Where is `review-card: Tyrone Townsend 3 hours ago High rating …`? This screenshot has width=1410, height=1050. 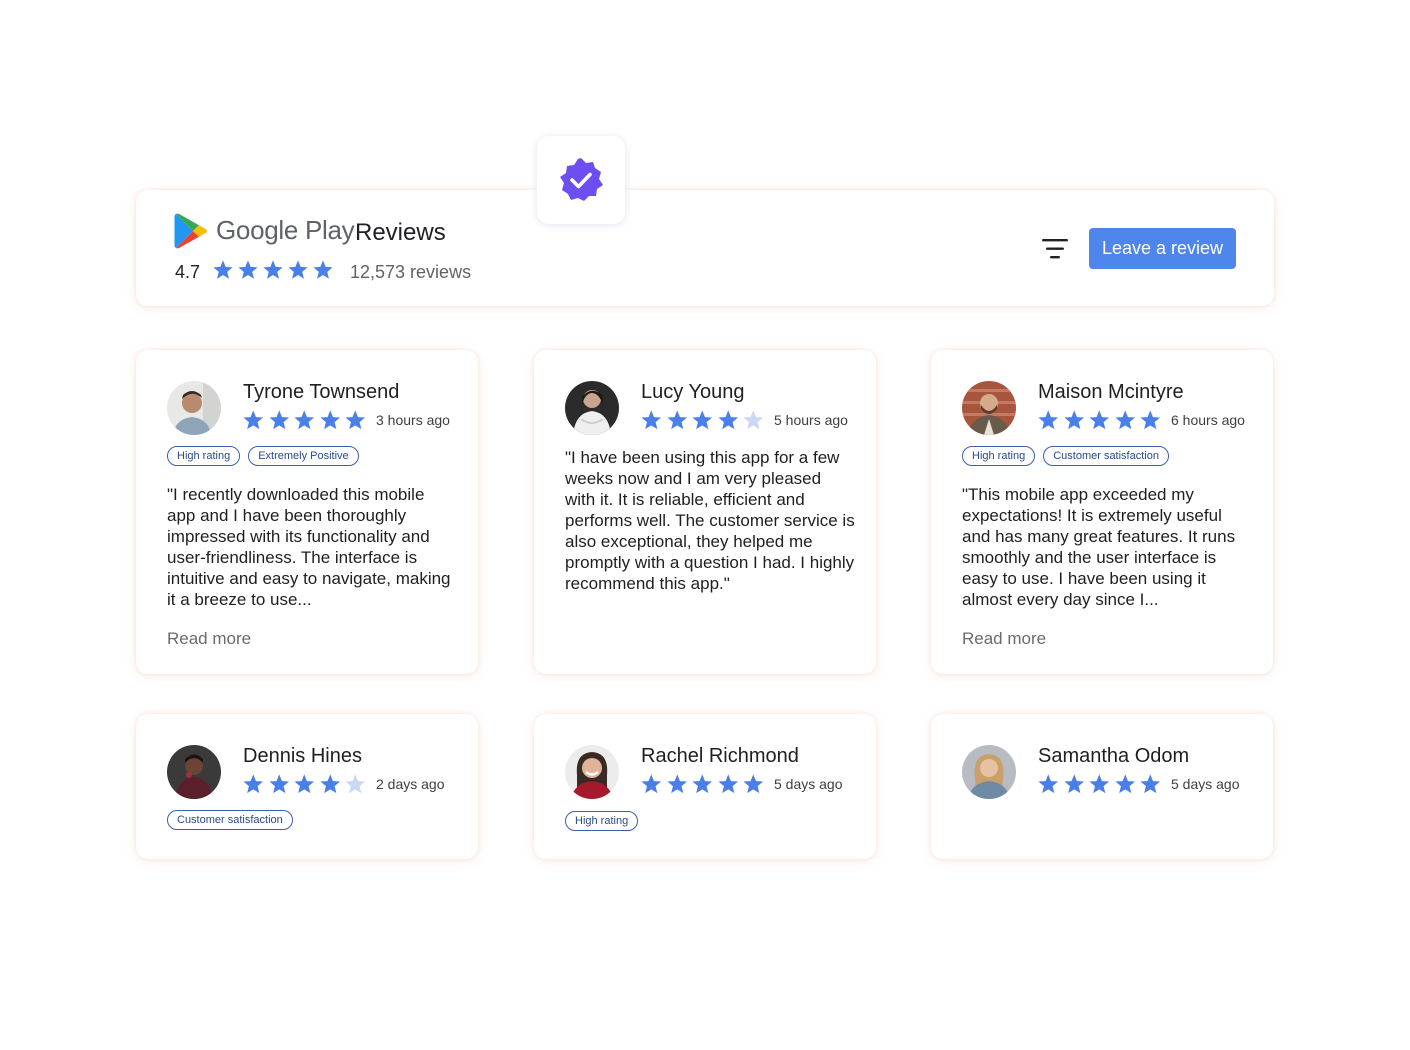 review-card: Tyrone Townsend 3 hours ago High rating … is located at coordinates (307, 512).